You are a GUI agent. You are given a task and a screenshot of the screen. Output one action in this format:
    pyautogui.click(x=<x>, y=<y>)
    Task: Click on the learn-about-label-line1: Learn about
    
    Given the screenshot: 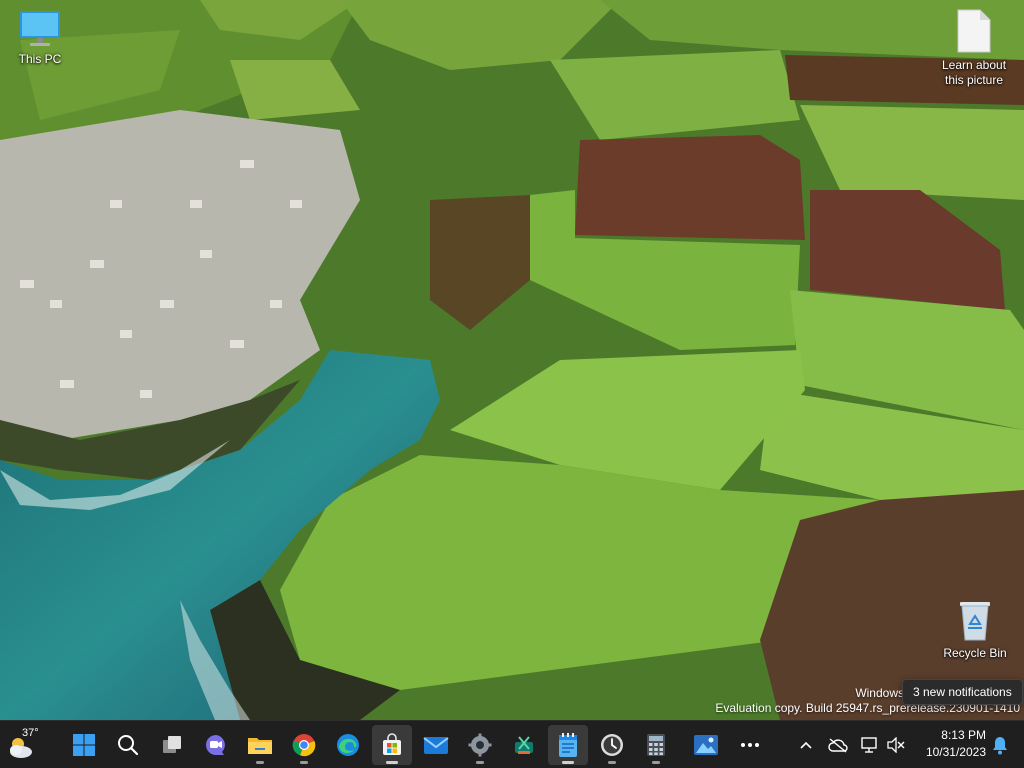 What is the action you would take?
    pyautogui.click(x=974, y=65)
    